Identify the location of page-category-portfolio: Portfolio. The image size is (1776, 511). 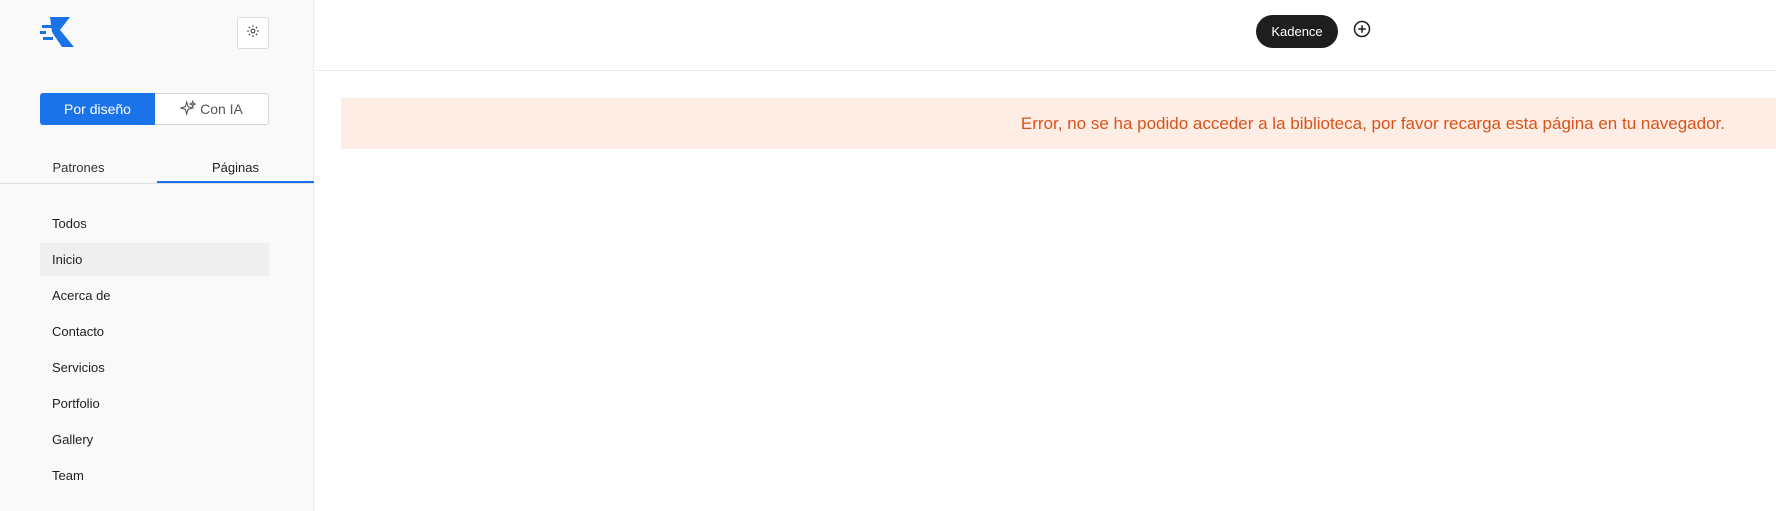
(154, 403).